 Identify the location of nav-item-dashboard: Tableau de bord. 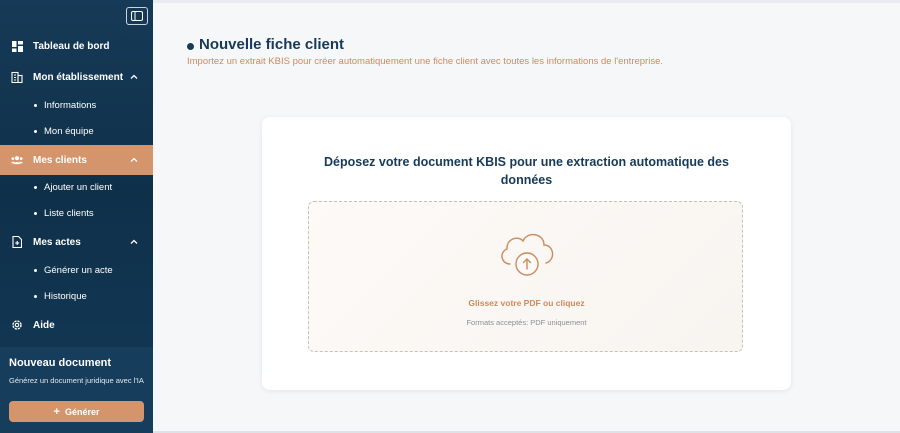
(76, 46).